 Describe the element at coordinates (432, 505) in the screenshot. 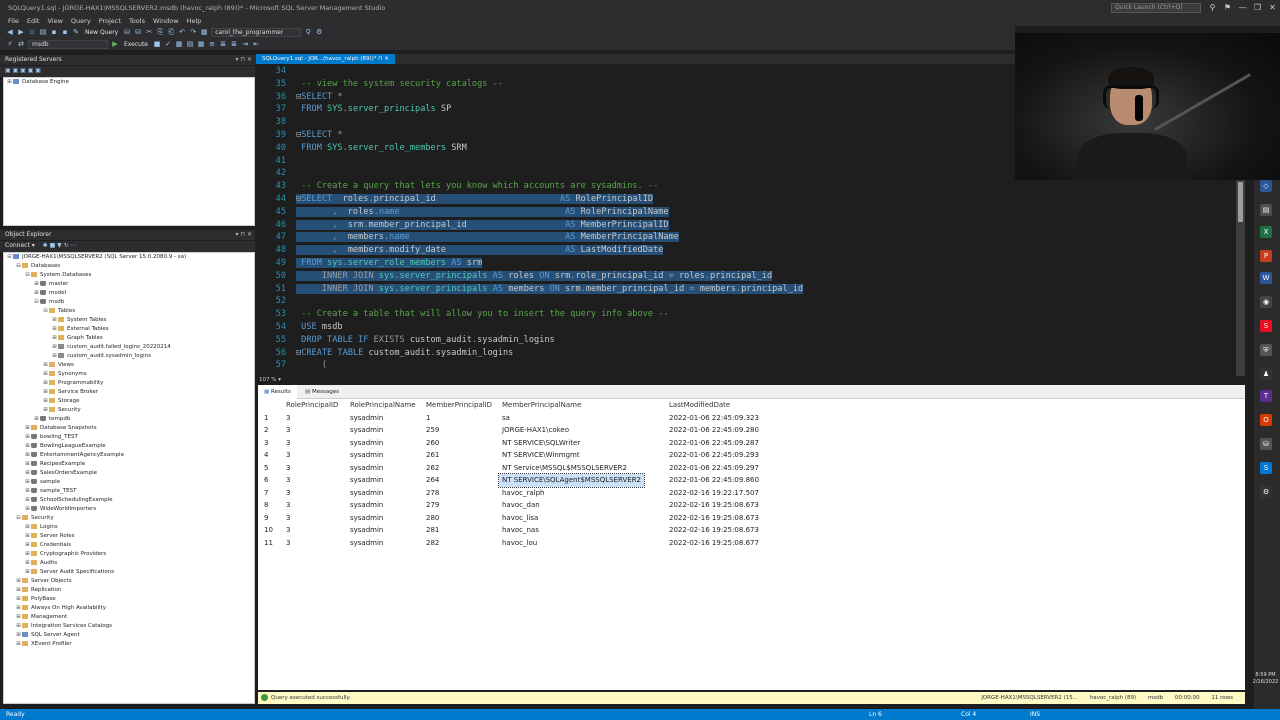

I see `table-cell: 279` at that location.